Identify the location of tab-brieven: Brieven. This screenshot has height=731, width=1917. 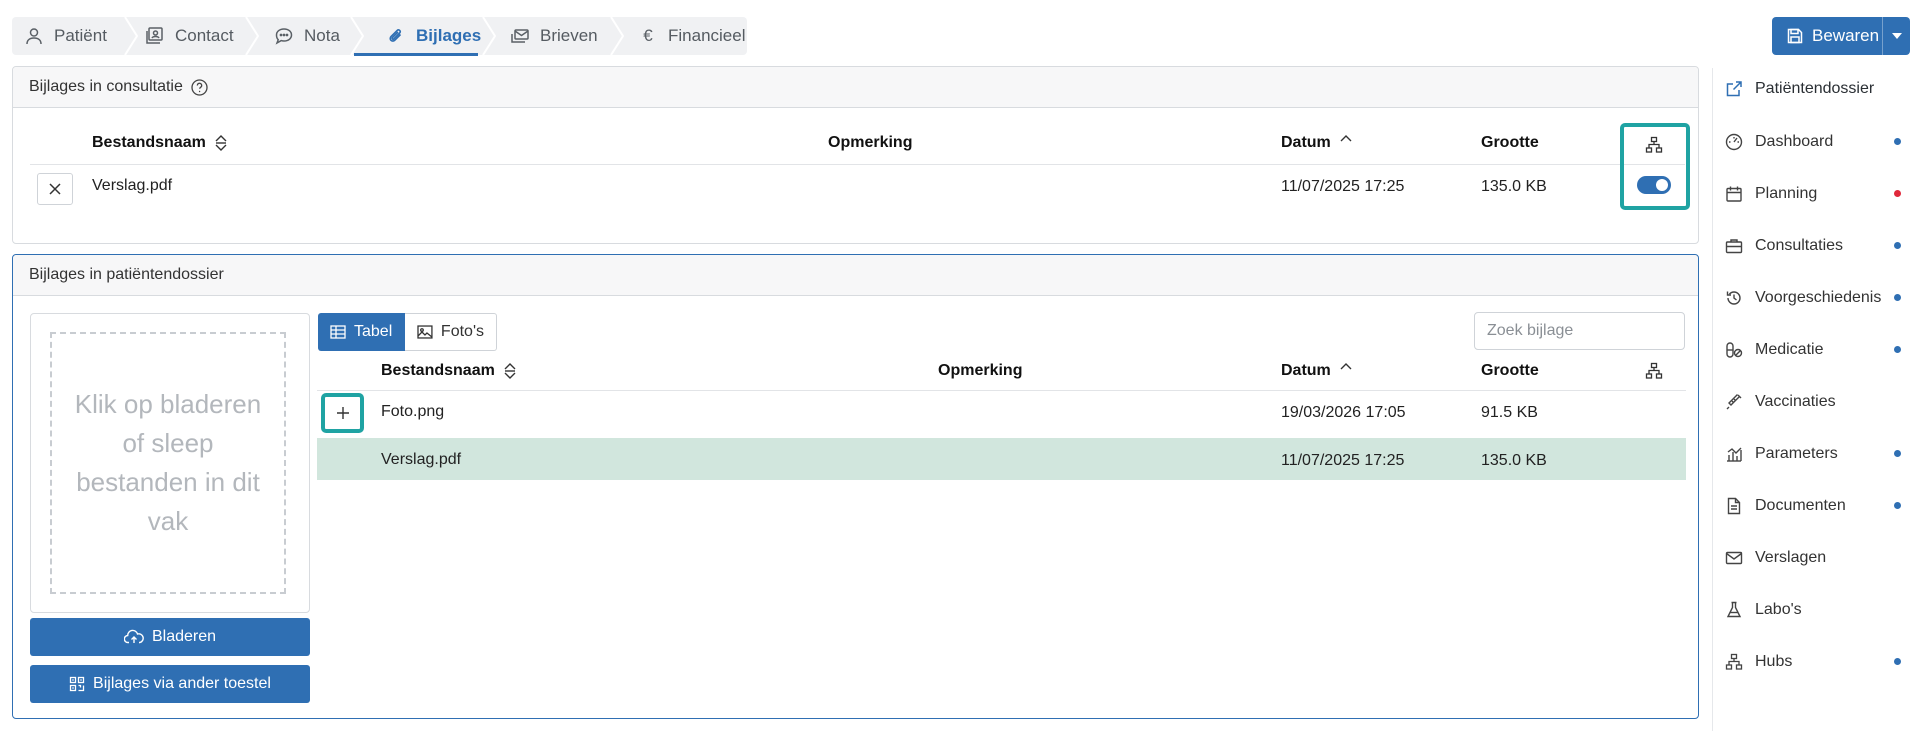
(554, 36).